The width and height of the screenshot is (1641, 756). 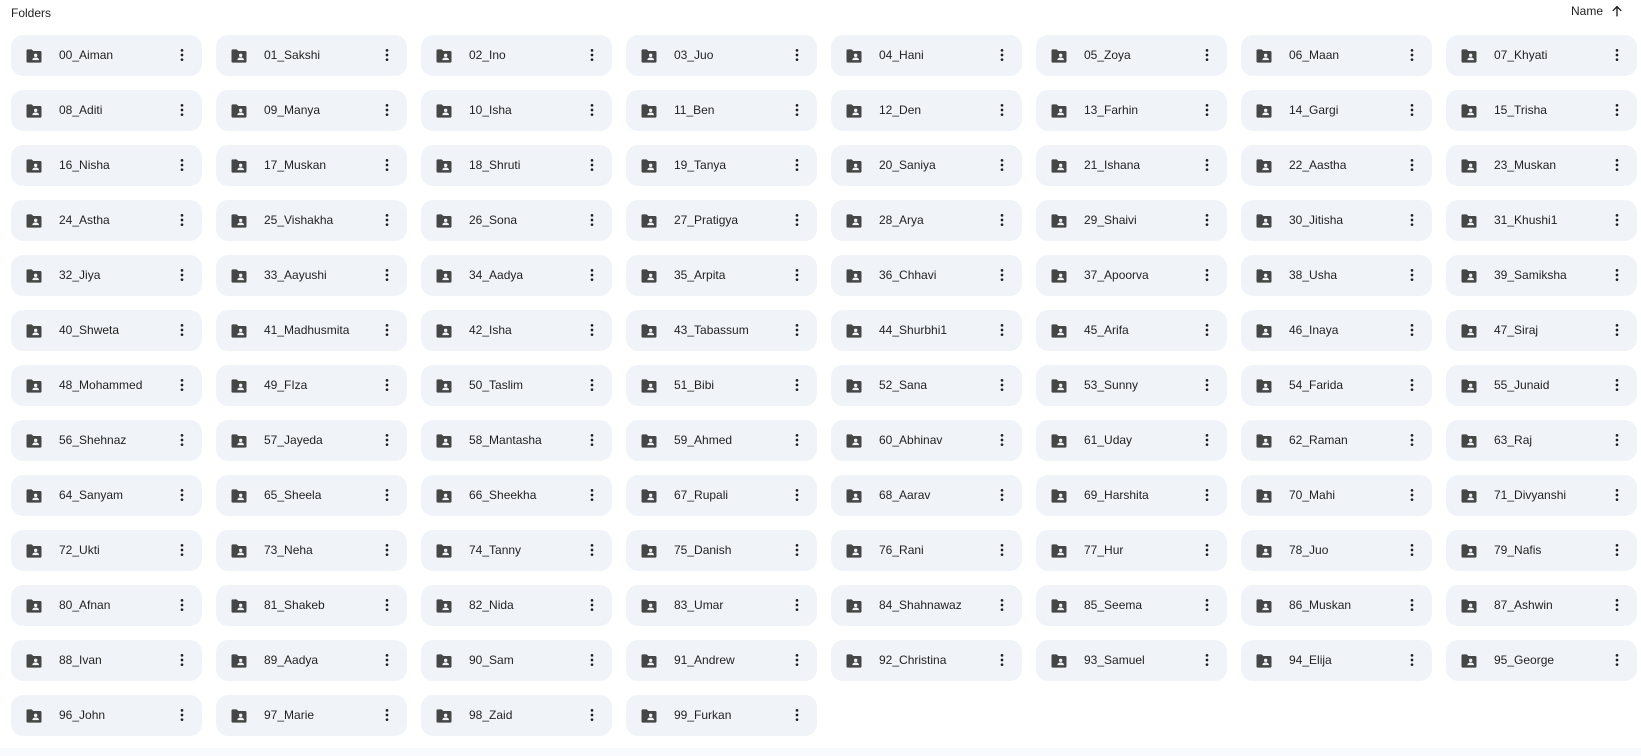 What do you see at coordinates (1541, 440) in the screenshot?
I see `folder-card: 63_Raj` at bounding box center [1541, 440].